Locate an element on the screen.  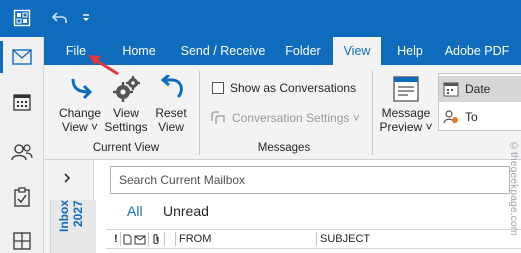
rail-item-apps is located at coordinates (22, 238).